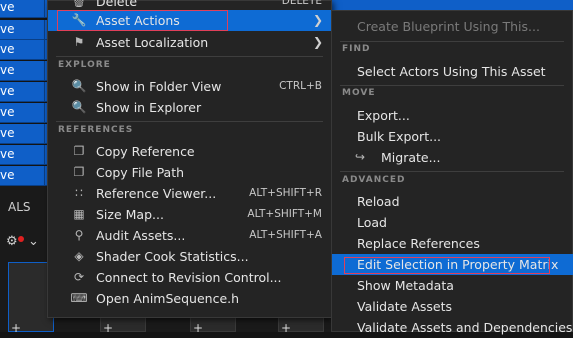 This screenshot has height=338, width=573. Describe the element at coordinates (452, 285) in the screenshot. I see `menu-item-show-metadata: Show Metadata` at that location.